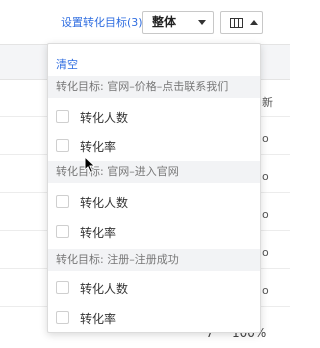 The width and height of the screenshot is (320, 348). I want to click on columns-icon, so click(236, 23).